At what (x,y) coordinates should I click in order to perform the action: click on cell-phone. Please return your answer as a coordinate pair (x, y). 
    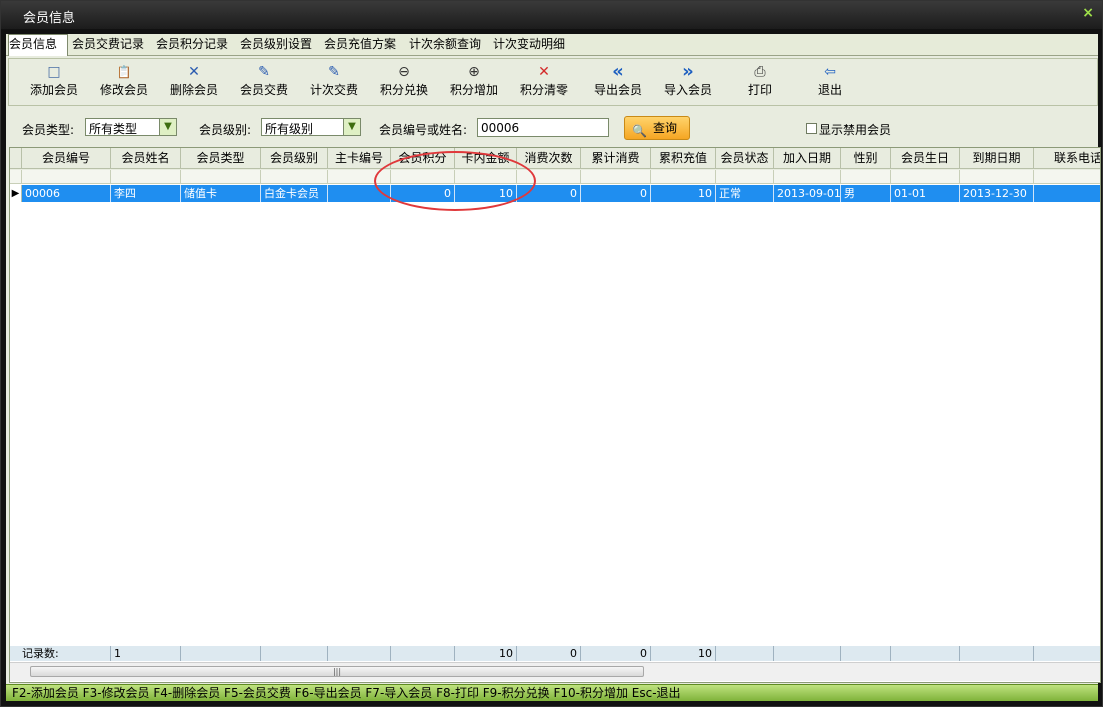
    Looking at the image, I should click on (1067, 193).